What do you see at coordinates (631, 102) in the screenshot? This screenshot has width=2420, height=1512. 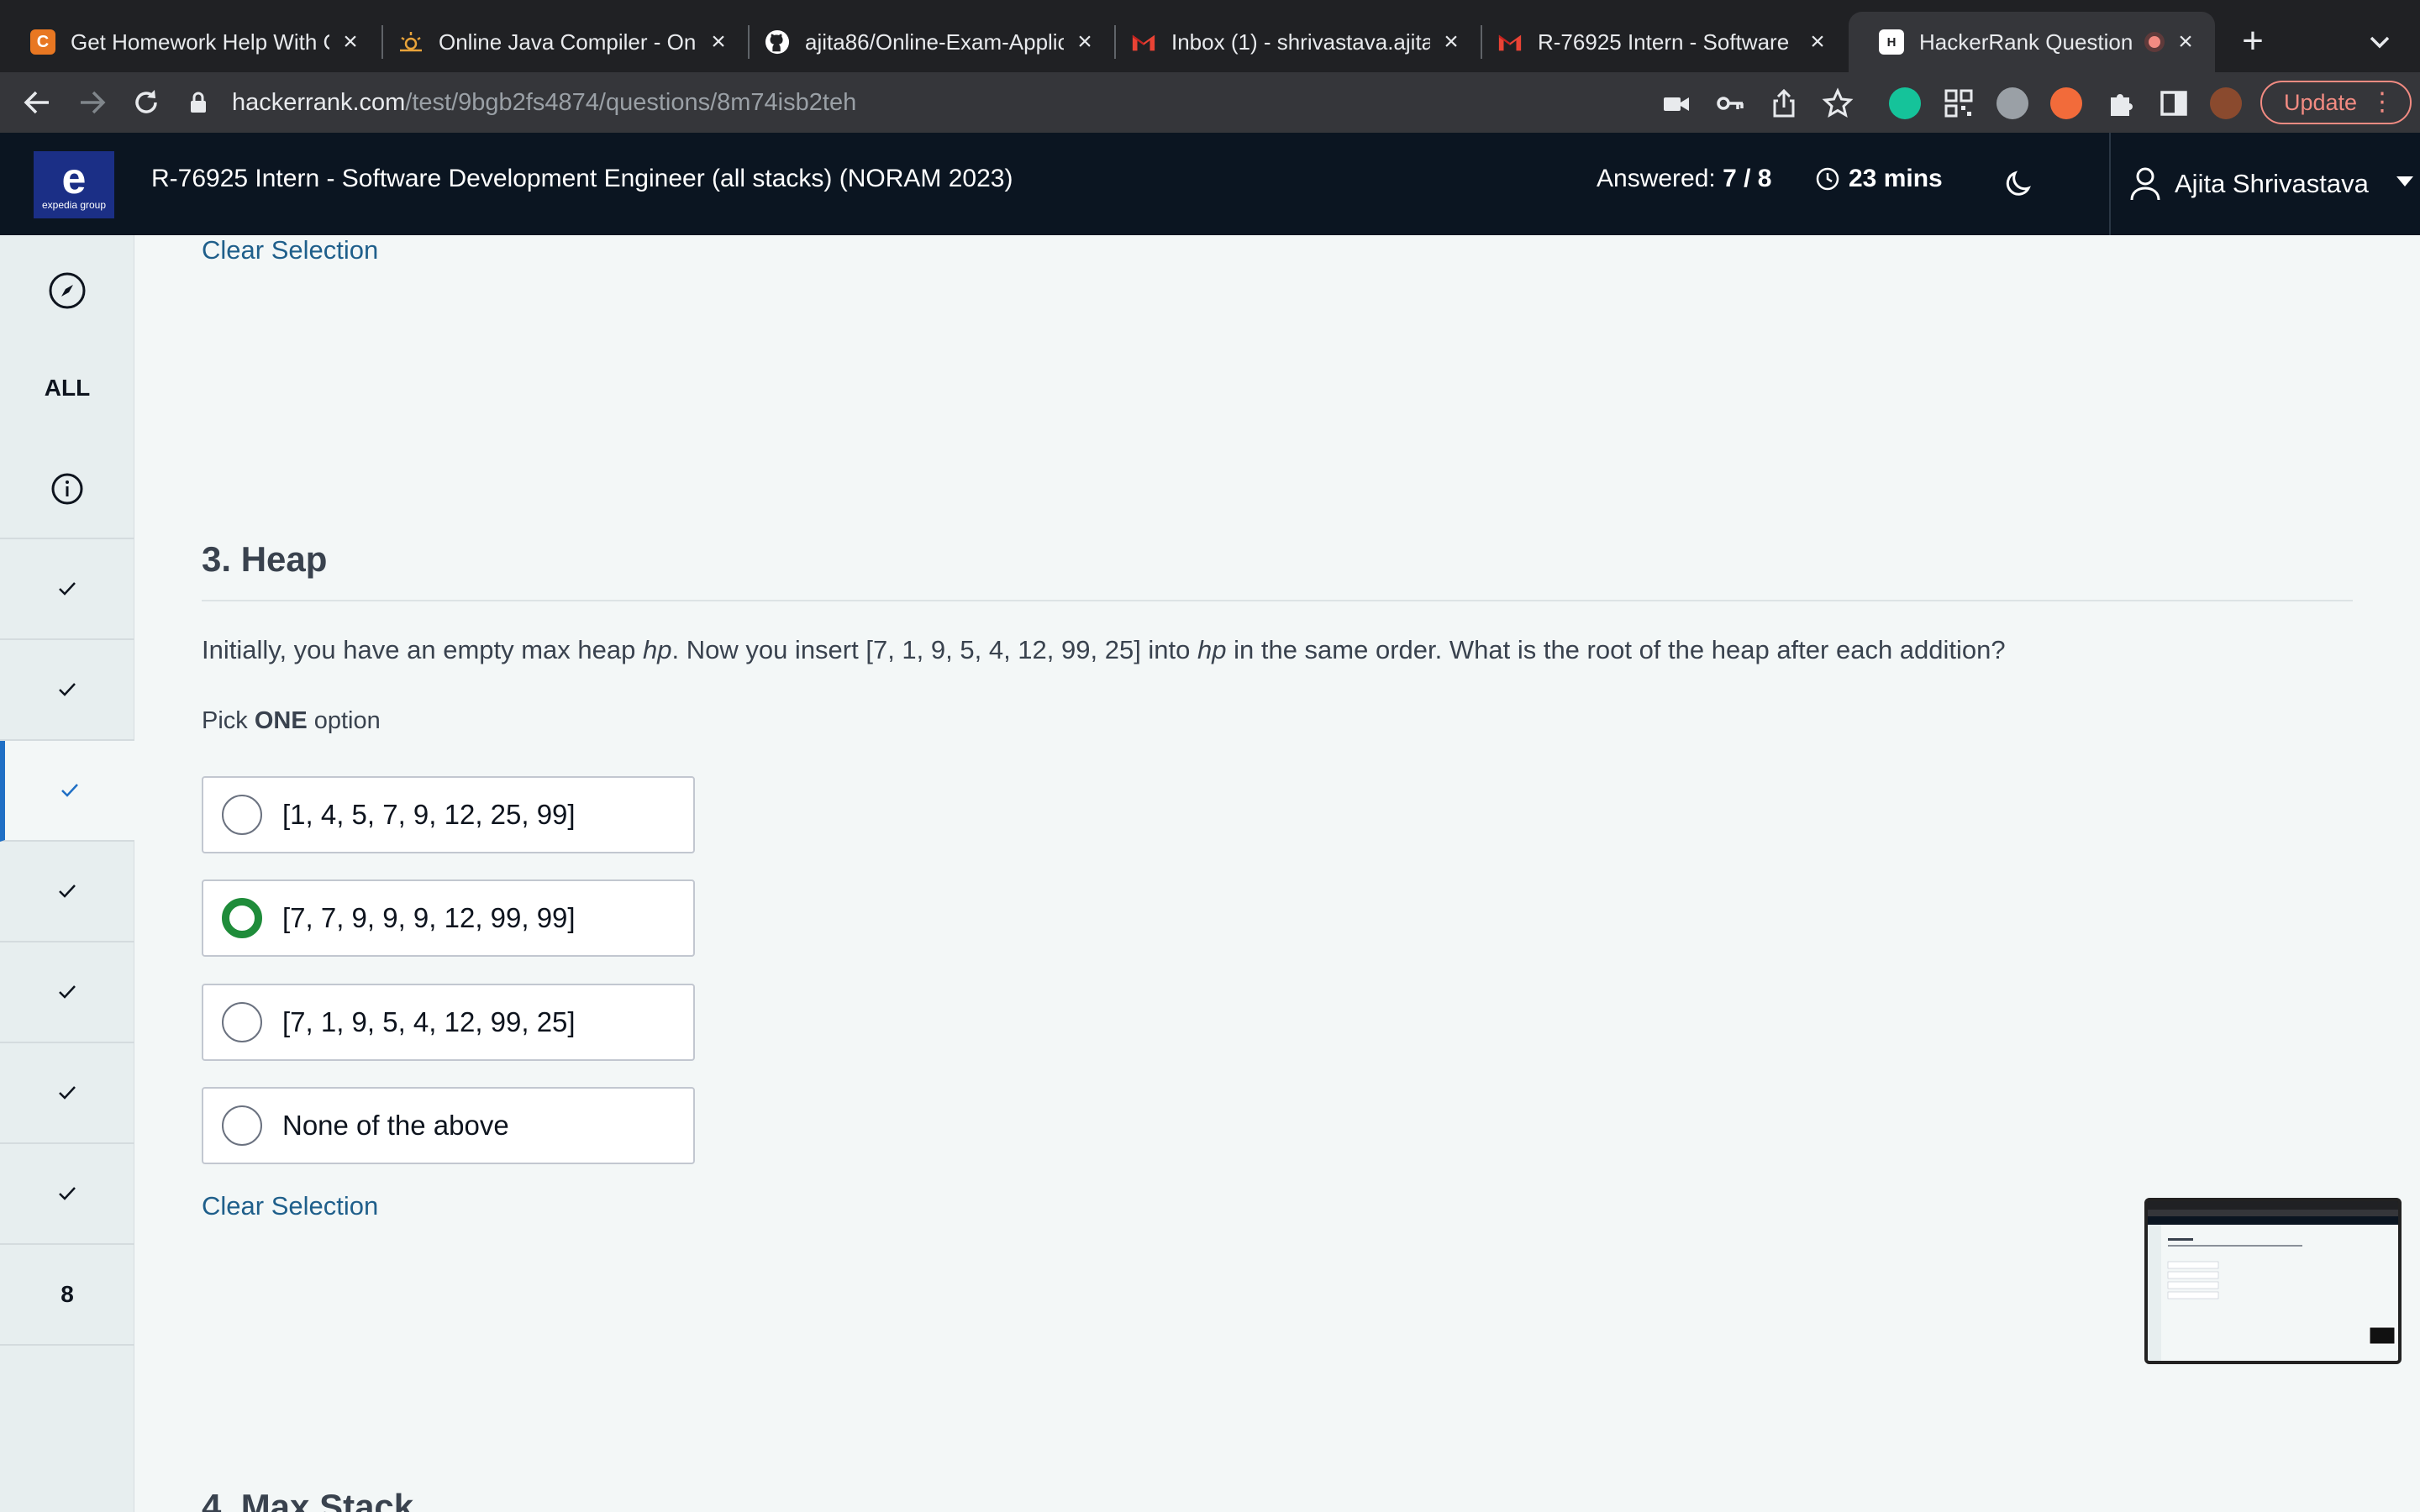 I see `url-path: /test/9bgb2fs4874/questions/8m74isb2teh` at bounding box center [631, 102].